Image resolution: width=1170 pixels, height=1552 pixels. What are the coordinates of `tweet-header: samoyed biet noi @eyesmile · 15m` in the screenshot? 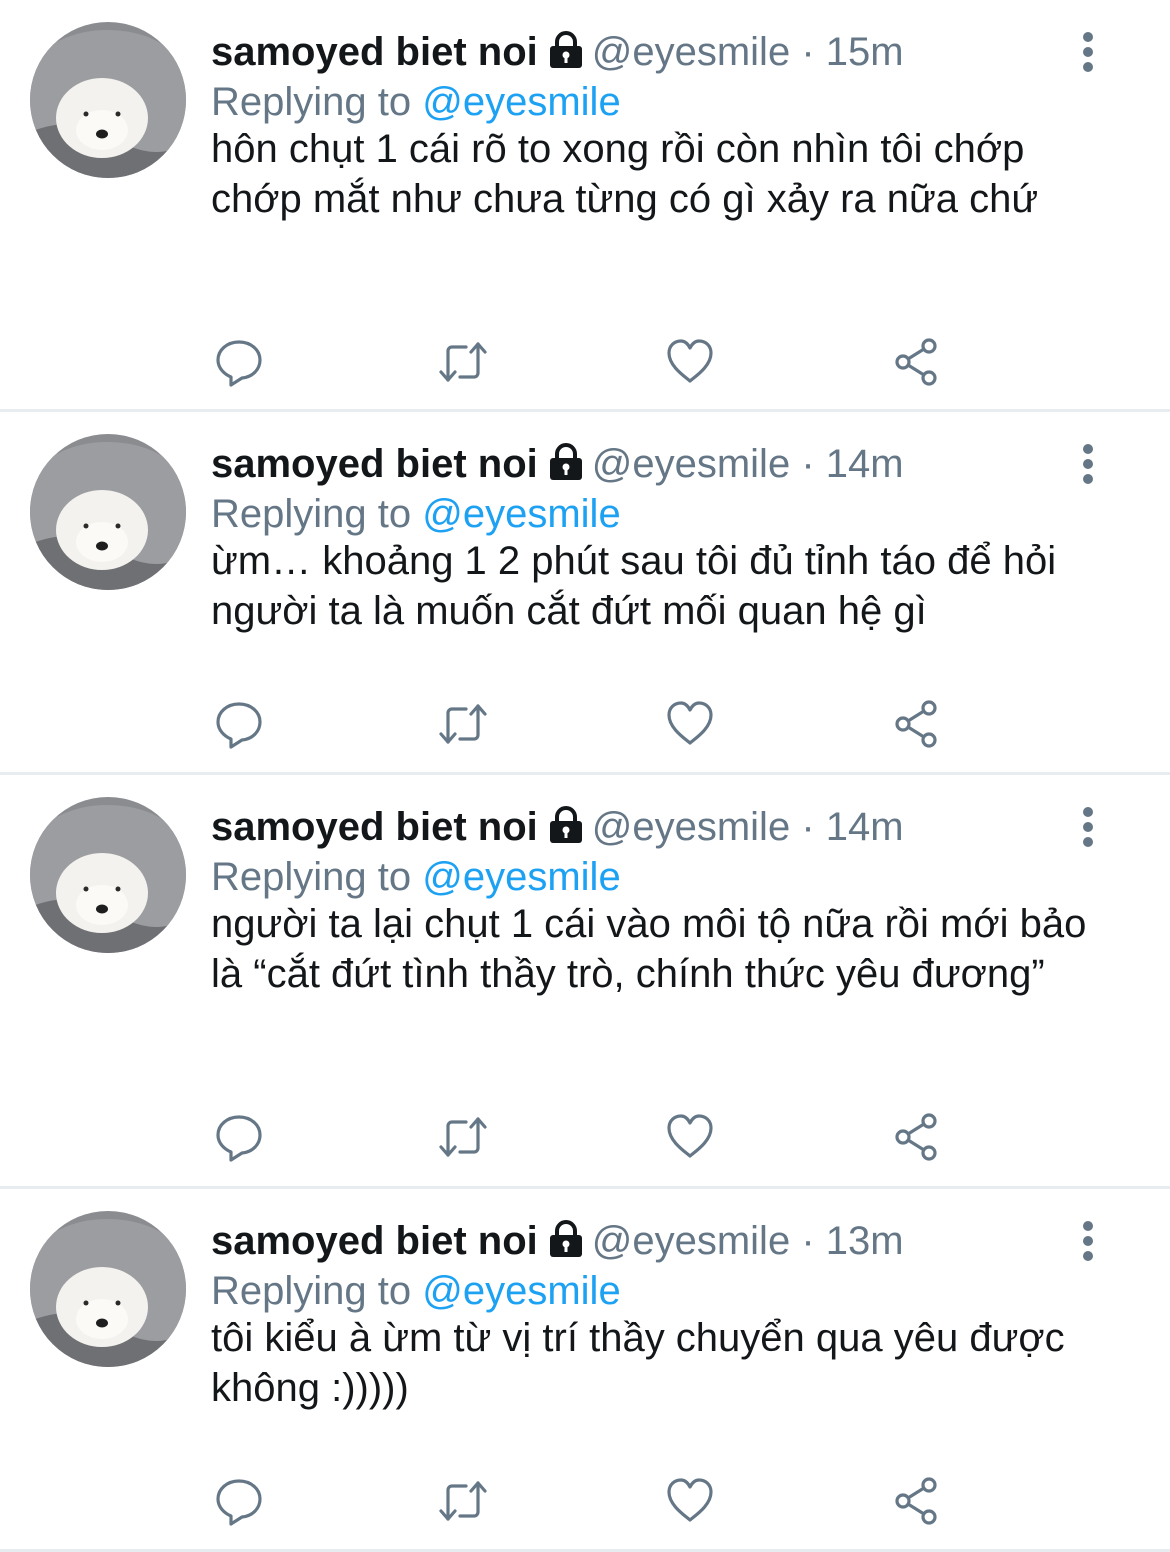 It's located at (557, 54).